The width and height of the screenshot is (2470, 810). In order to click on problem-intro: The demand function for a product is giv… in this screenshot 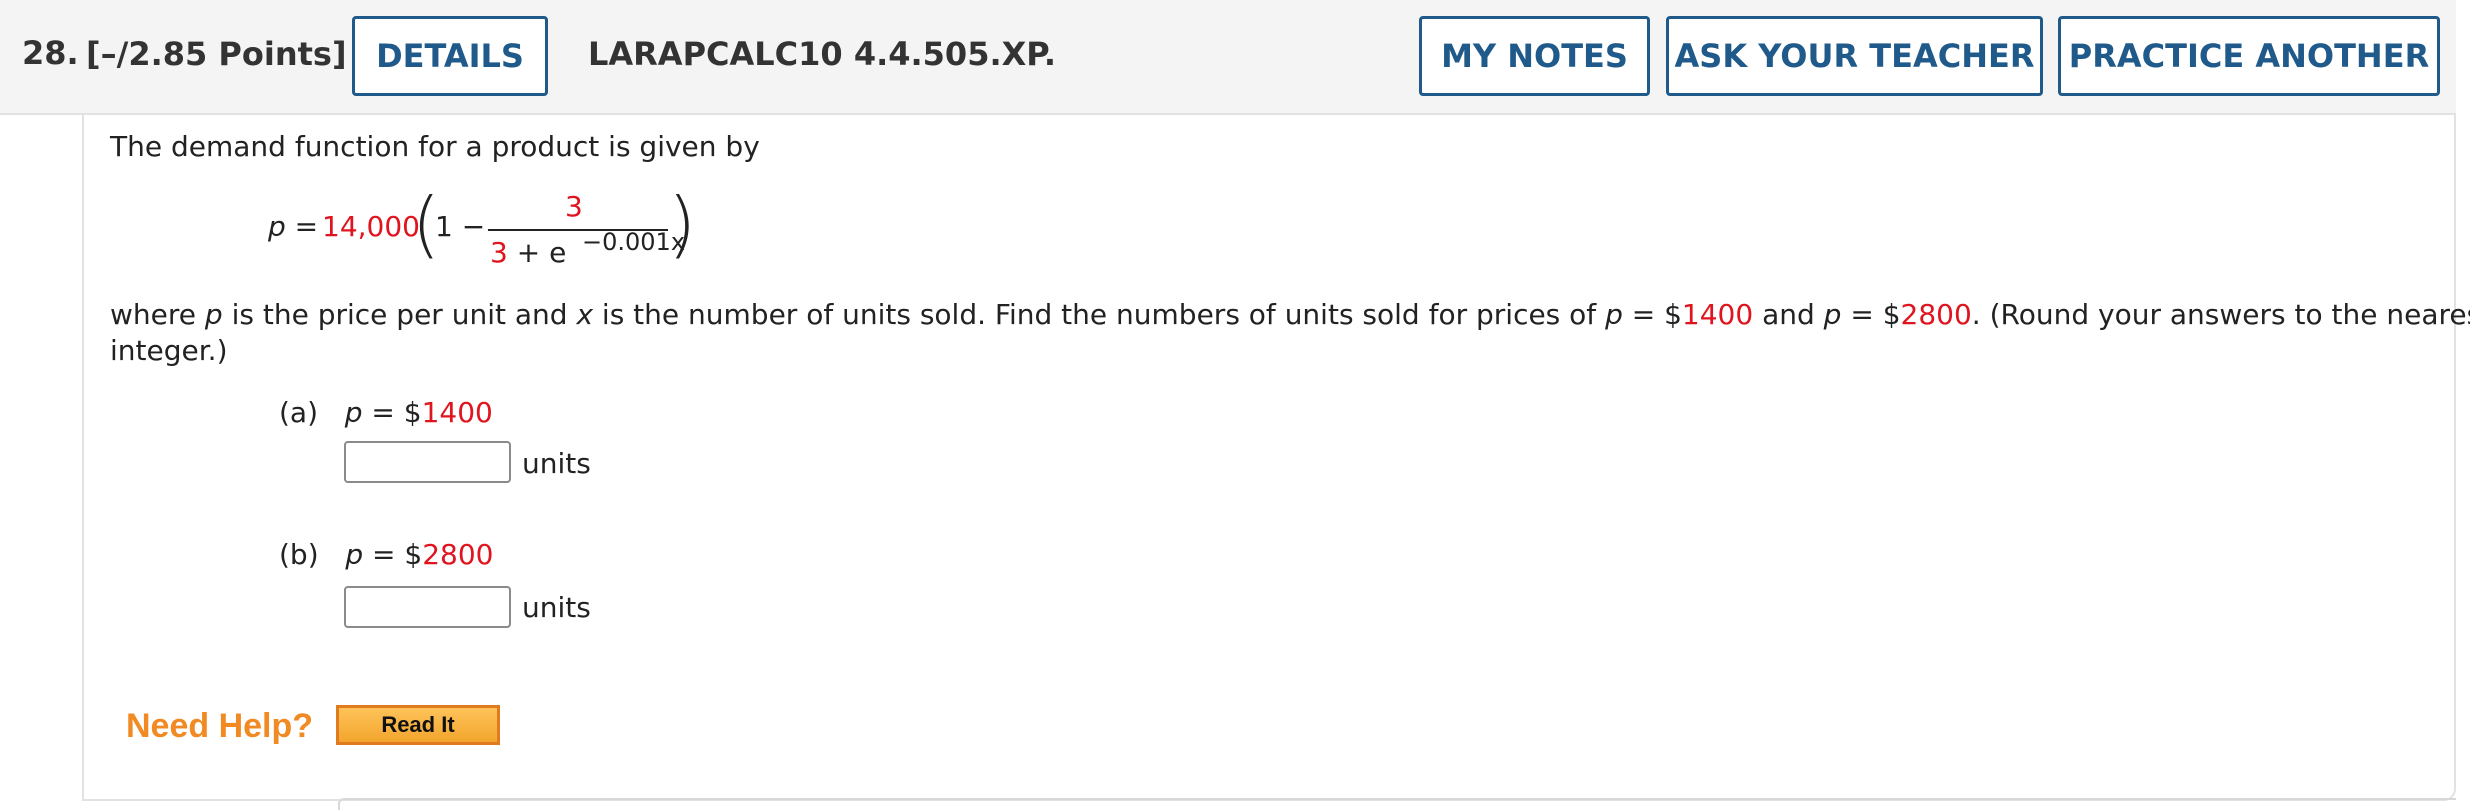, I will do `click(435, 146)`.